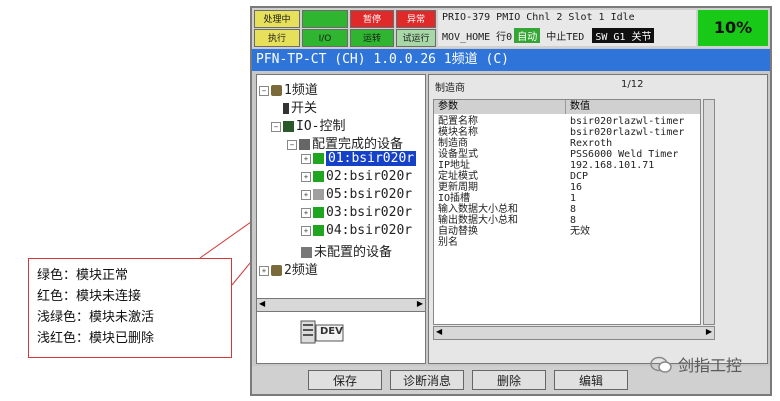 The image size is (780, 401). I want to click on table-row: 自动替换, so click(458, 232).